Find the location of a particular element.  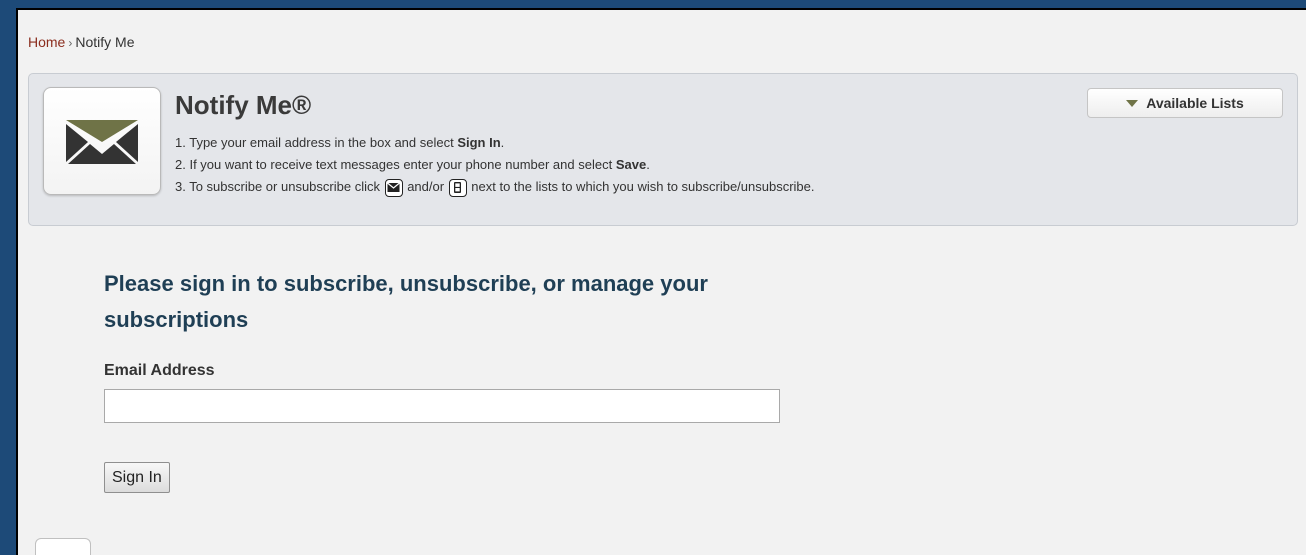

available-lists-label: Available Lists is located at coordinates (1195, 103).